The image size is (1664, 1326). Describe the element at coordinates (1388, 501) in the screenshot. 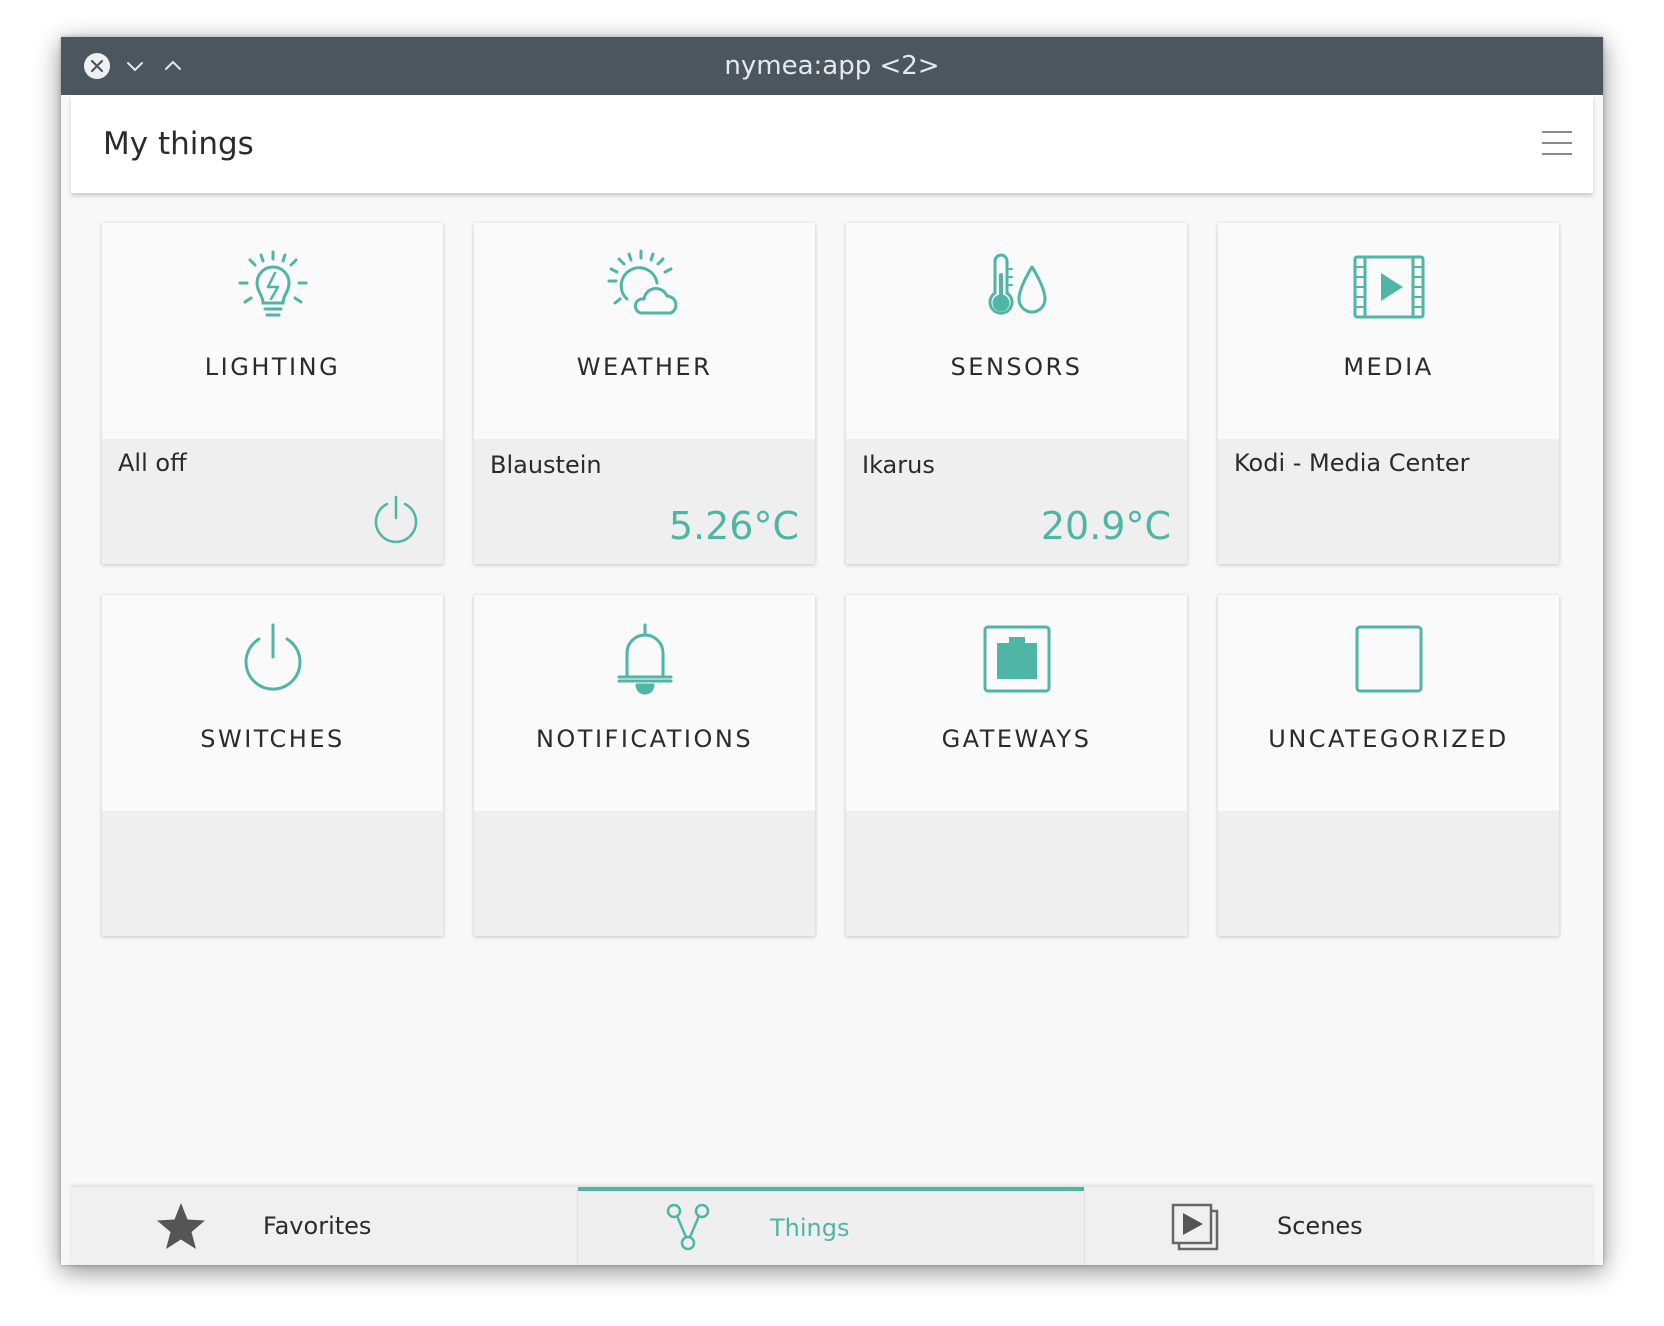

I see `tile-footer: Kodi - Media Center` at that location.